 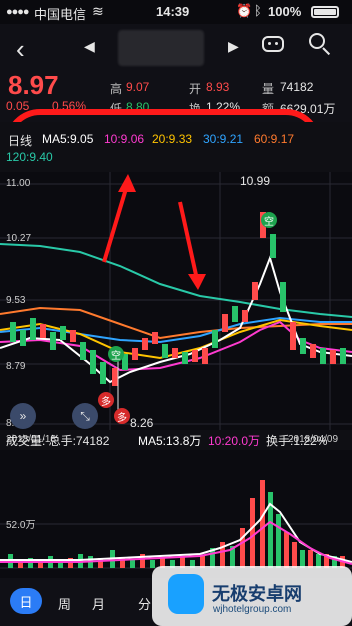 What do you see at coordinates (297, 87) in the screenshot?
I see `volume-value: 74182` at bounding box center [297, 87].